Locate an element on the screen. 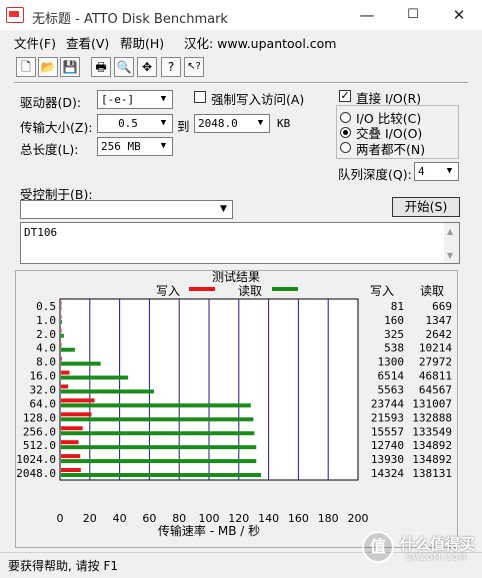 The width and height of the screenshot is (482, 578). app-icon is located at coordinates (15, 15).